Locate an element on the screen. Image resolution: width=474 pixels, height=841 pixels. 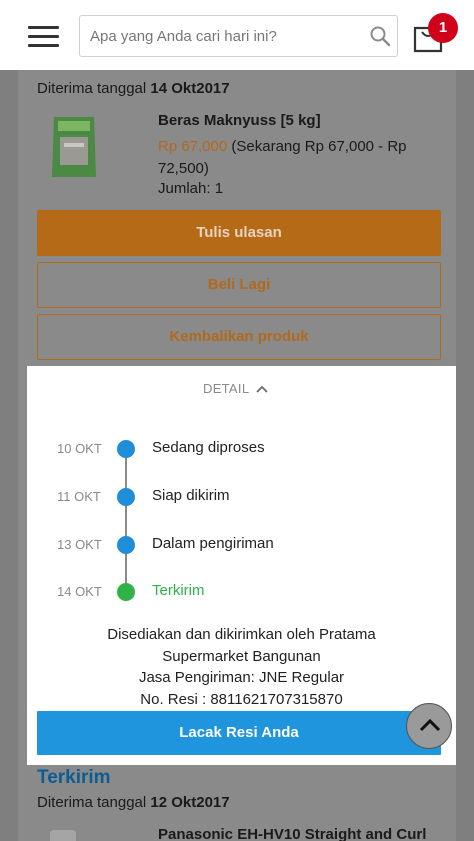
track-shipment-button: Lacak Resi Anda is located at coordinates (239, 733).